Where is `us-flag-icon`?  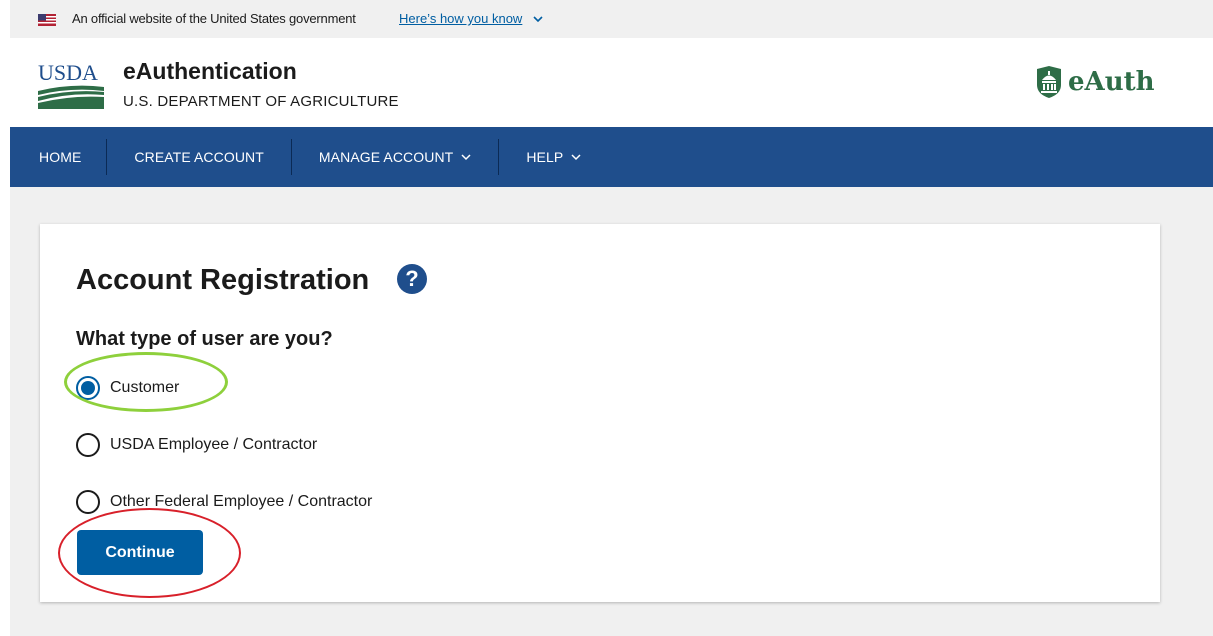 us-flag-icon is located at coordinates (47, 20).